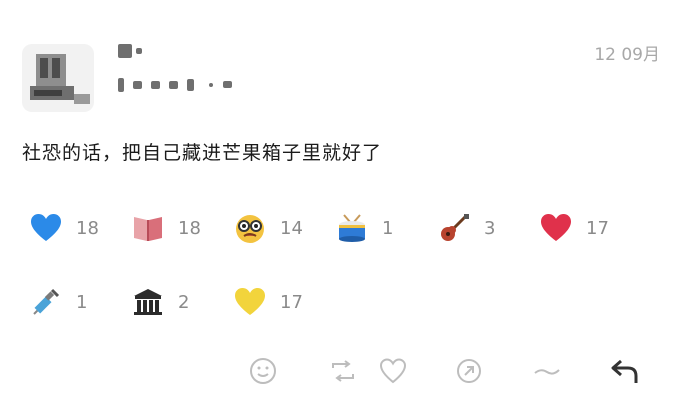 The image size is (678, 405). Describe the element at coordinates (291, 228) in the screenshot. I see `reaction-count: 14` at that location.